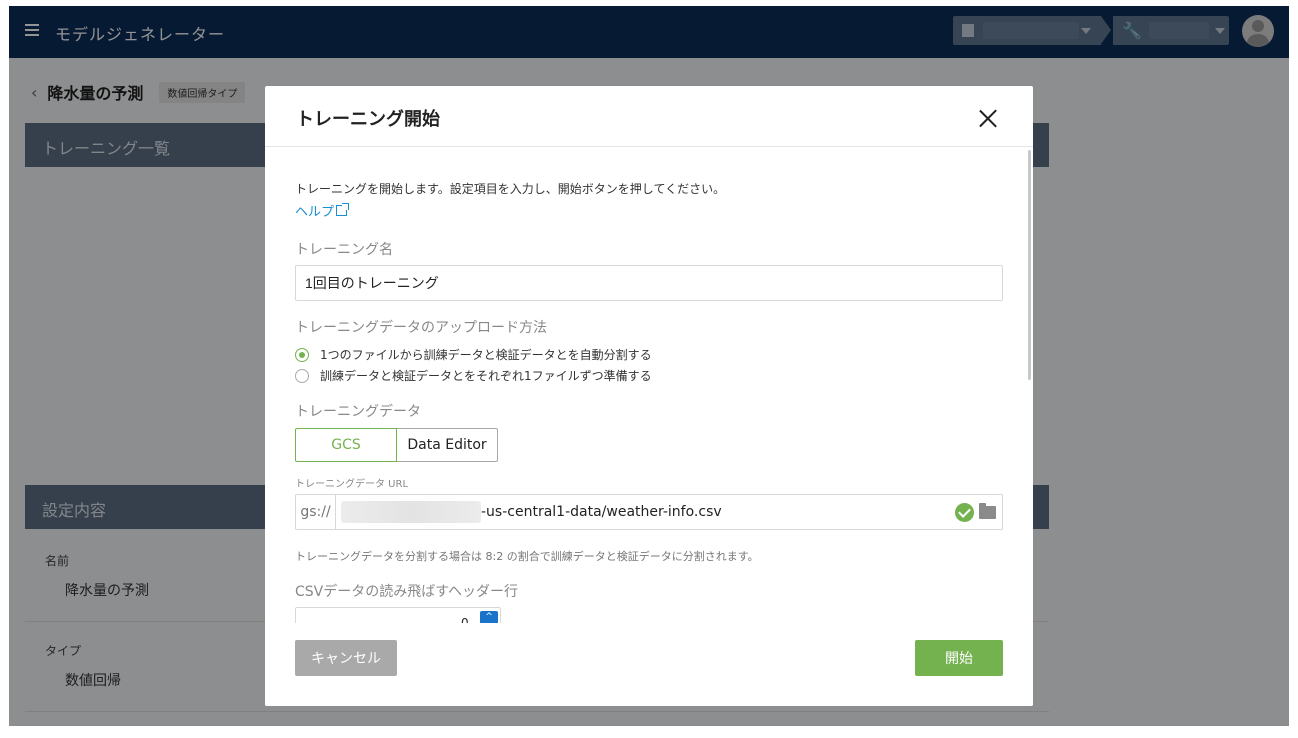 The height and width of the screenshot is (738, 1298). I want to click on radio-checked, so click(302, 354).